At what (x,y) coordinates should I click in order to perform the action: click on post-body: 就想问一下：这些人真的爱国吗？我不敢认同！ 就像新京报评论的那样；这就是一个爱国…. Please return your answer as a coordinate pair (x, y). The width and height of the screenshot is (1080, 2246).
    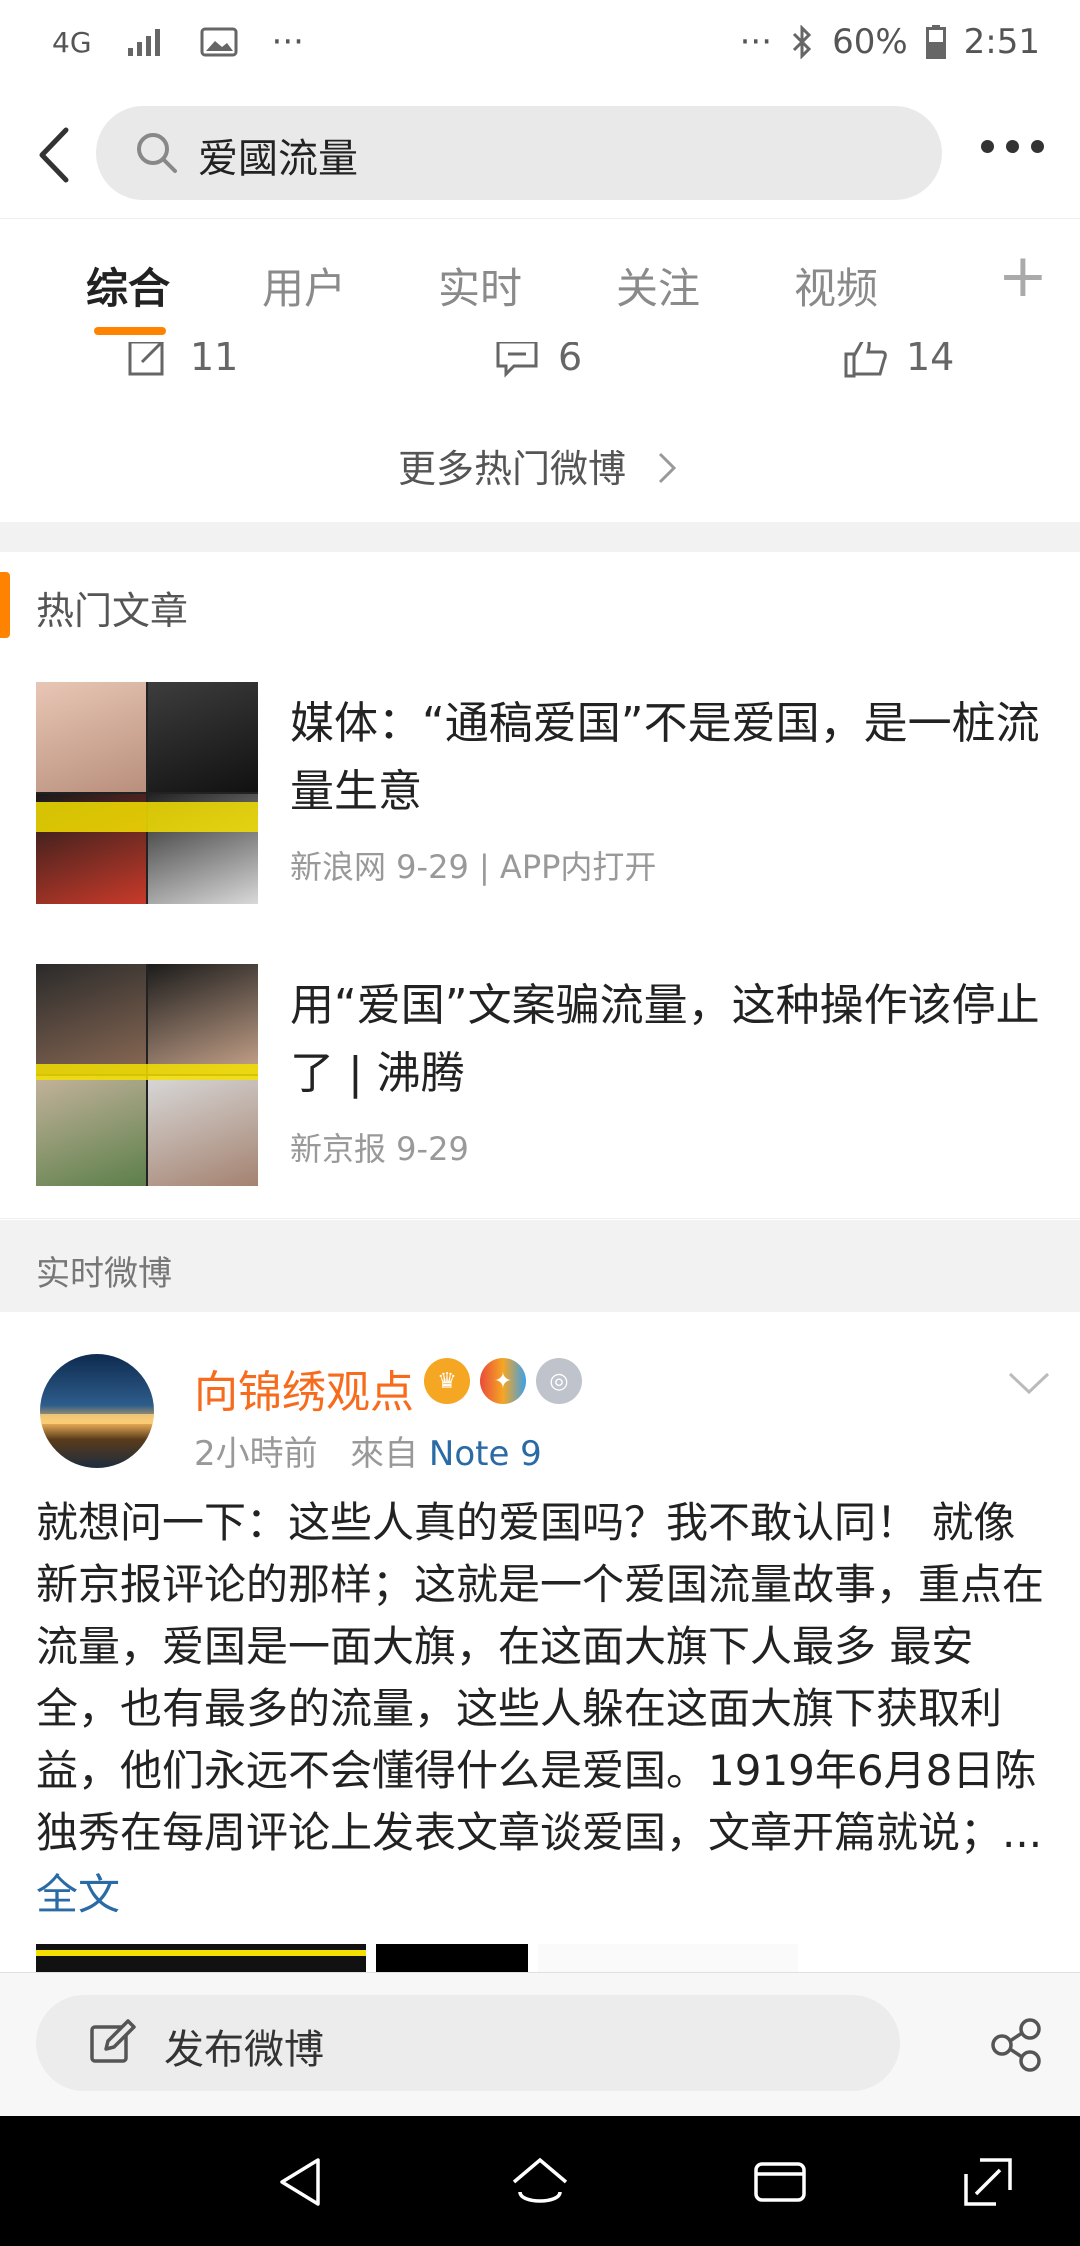
    Looking at the image, I should click on (540, 1677).